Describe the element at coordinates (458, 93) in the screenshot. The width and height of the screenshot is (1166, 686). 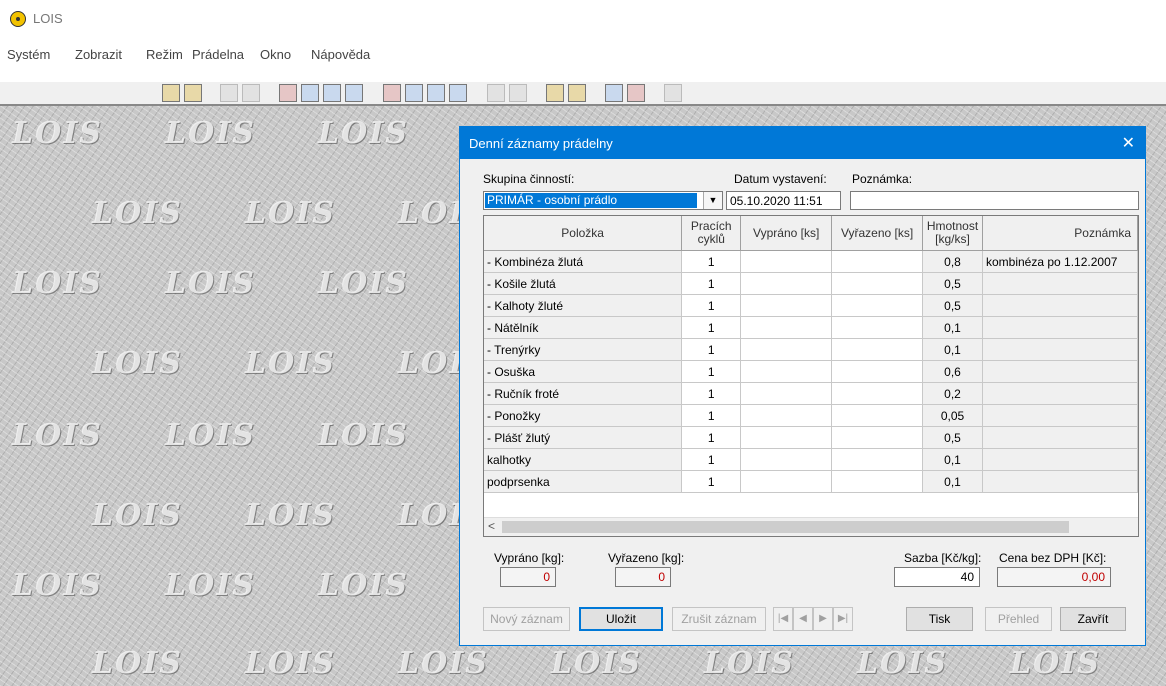
I see `preview-icon` at that location.